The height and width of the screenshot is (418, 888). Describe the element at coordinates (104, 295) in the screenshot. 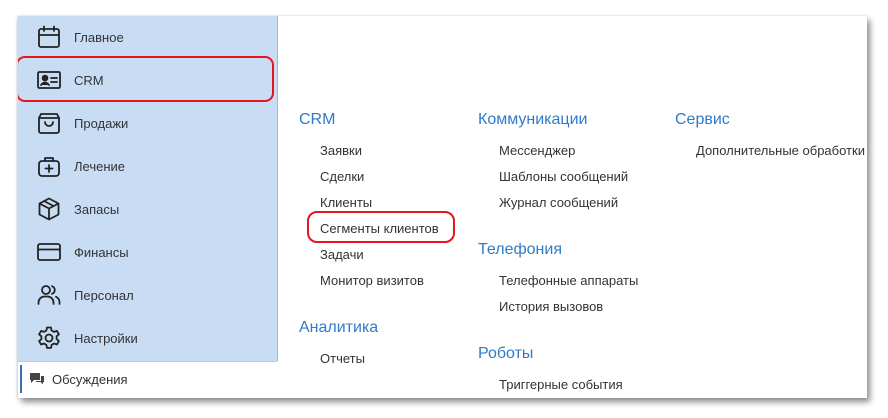

I see `sidebar-item-label: Персонал` at that location.